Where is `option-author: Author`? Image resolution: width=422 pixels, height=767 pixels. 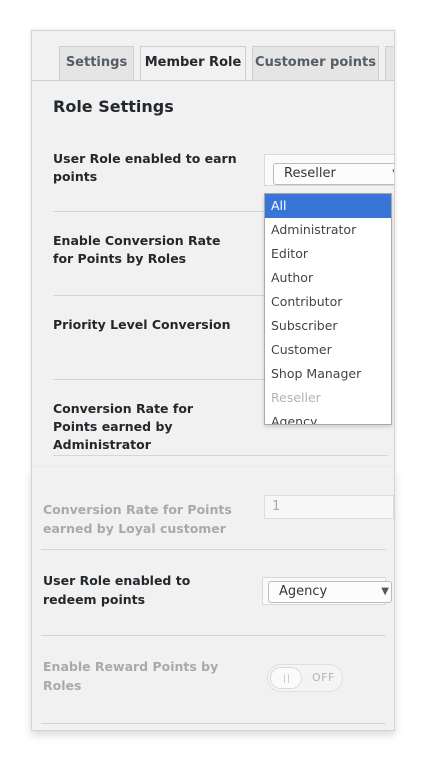
option-author: Author is located at coordinates (328, 278).